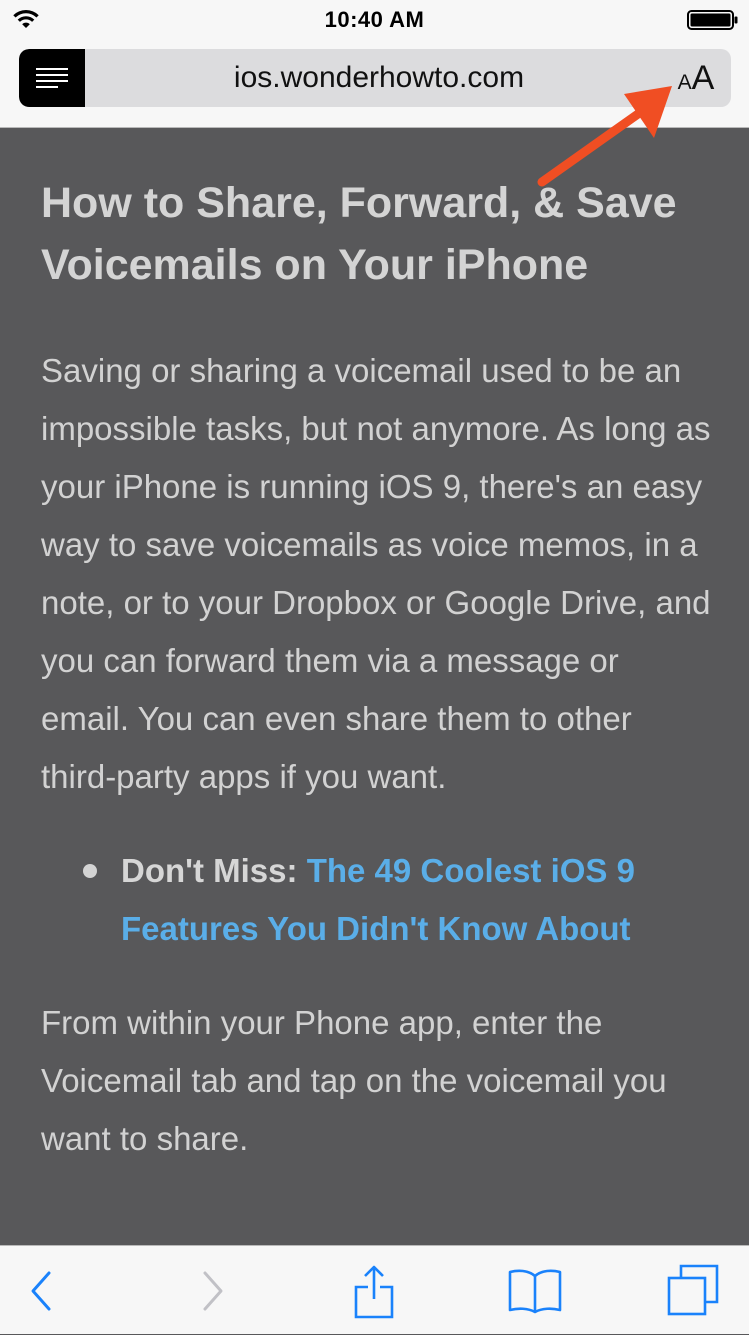 The width and height of the screenshot is (749, 1335). I want to click on forward-icon, so click(213, 1290).